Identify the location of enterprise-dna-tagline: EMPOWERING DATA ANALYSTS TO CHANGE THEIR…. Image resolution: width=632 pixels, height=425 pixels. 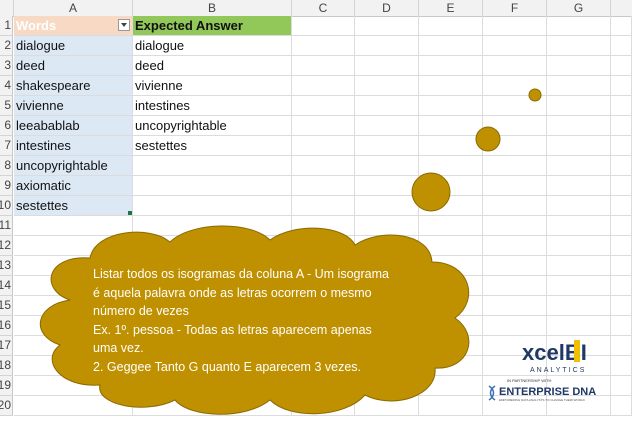
(542, 400).